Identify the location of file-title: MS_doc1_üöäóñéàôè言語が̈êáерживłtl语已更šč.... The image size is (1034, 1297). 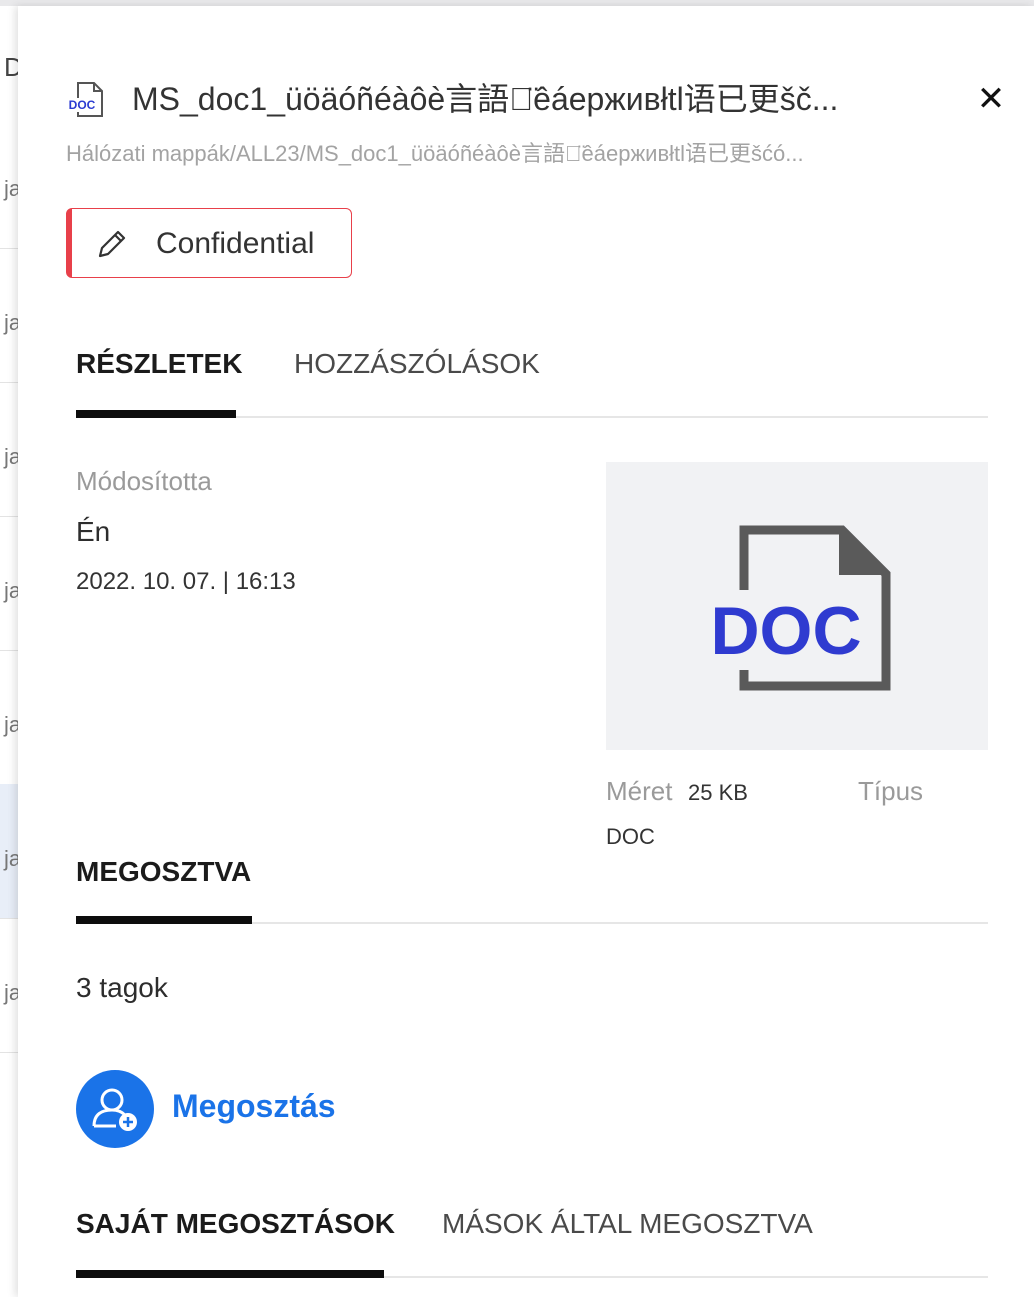
(485, 99).